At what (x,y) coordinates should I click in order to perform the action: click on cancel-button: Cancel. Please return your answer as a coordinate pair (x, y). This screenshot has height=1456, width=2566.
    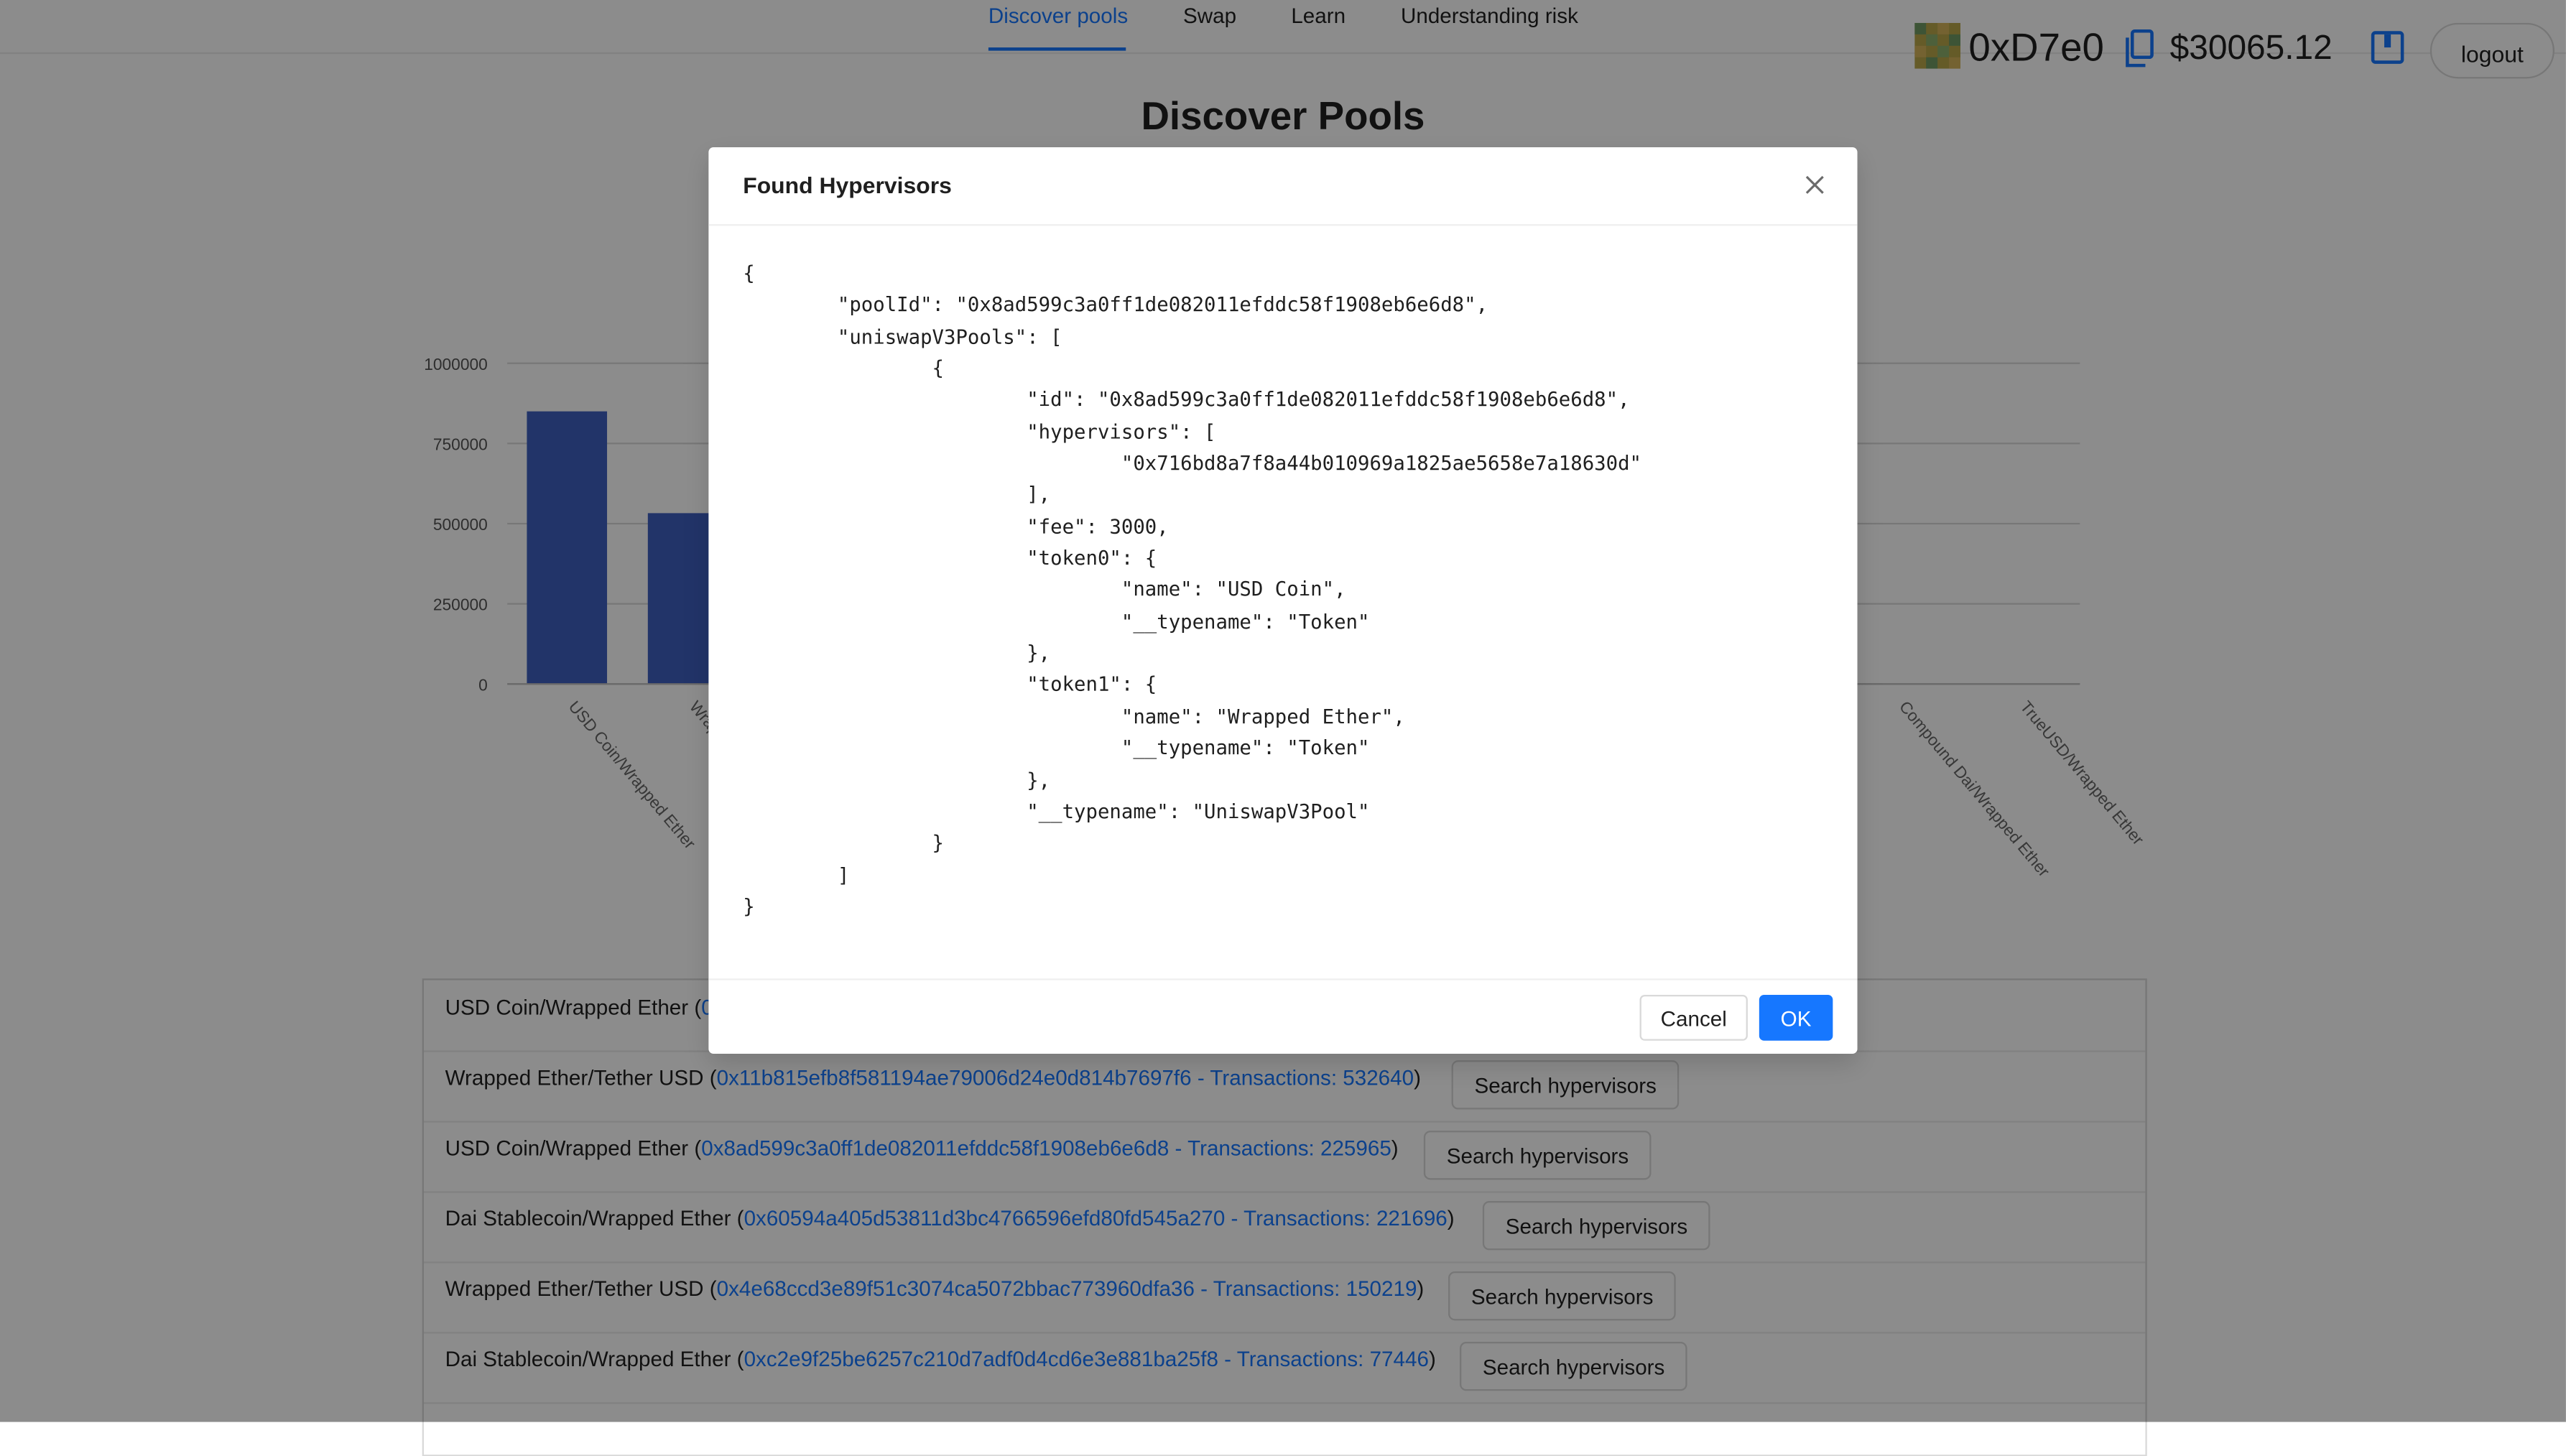
    Looking at the image, I should click on (1693, 1018).